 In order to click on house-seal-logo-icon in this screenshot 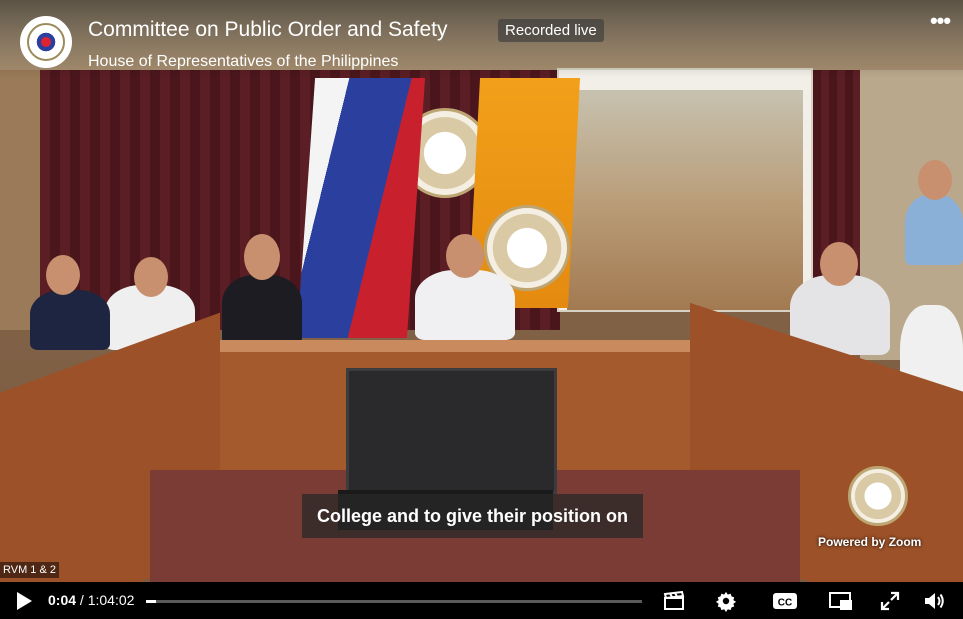, I will do `click(46, 42)`.